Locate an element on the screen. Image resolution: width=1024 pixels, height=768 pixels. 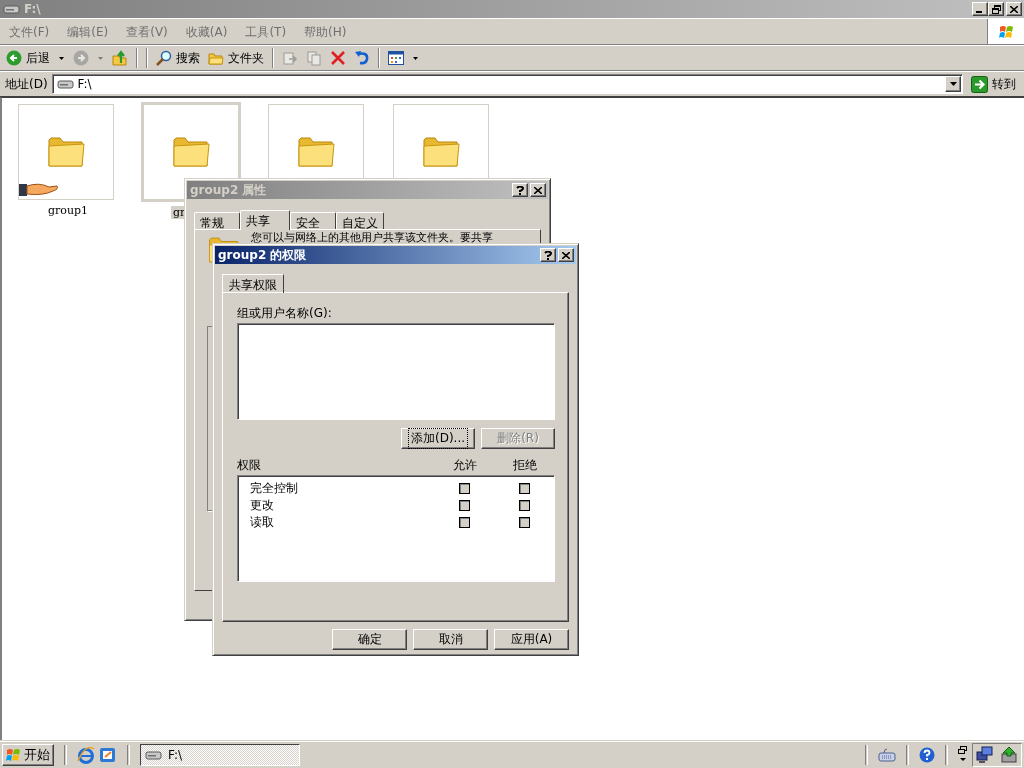
back-button: 后退 is located at coordinates (28, 58).